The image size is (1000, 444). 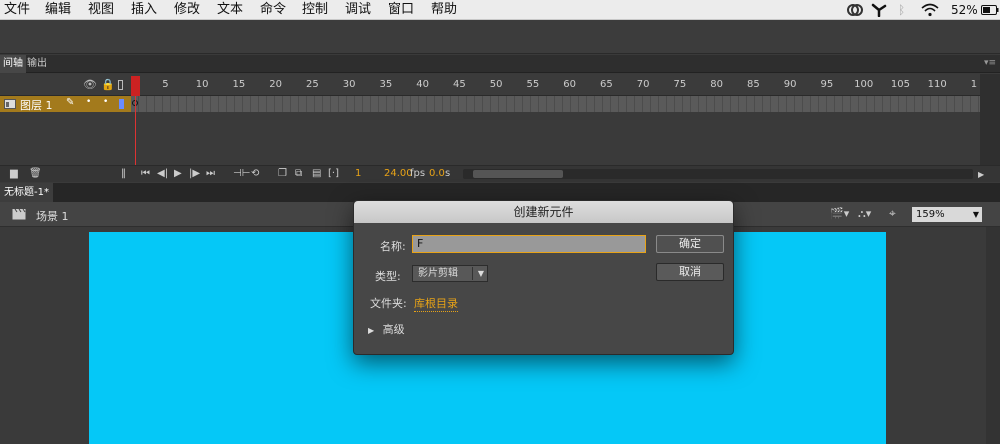 What do you see at coordinates (690, 272) in the screenshot?
I see `cancel-button: 取消` at bounding box center [690, 272].